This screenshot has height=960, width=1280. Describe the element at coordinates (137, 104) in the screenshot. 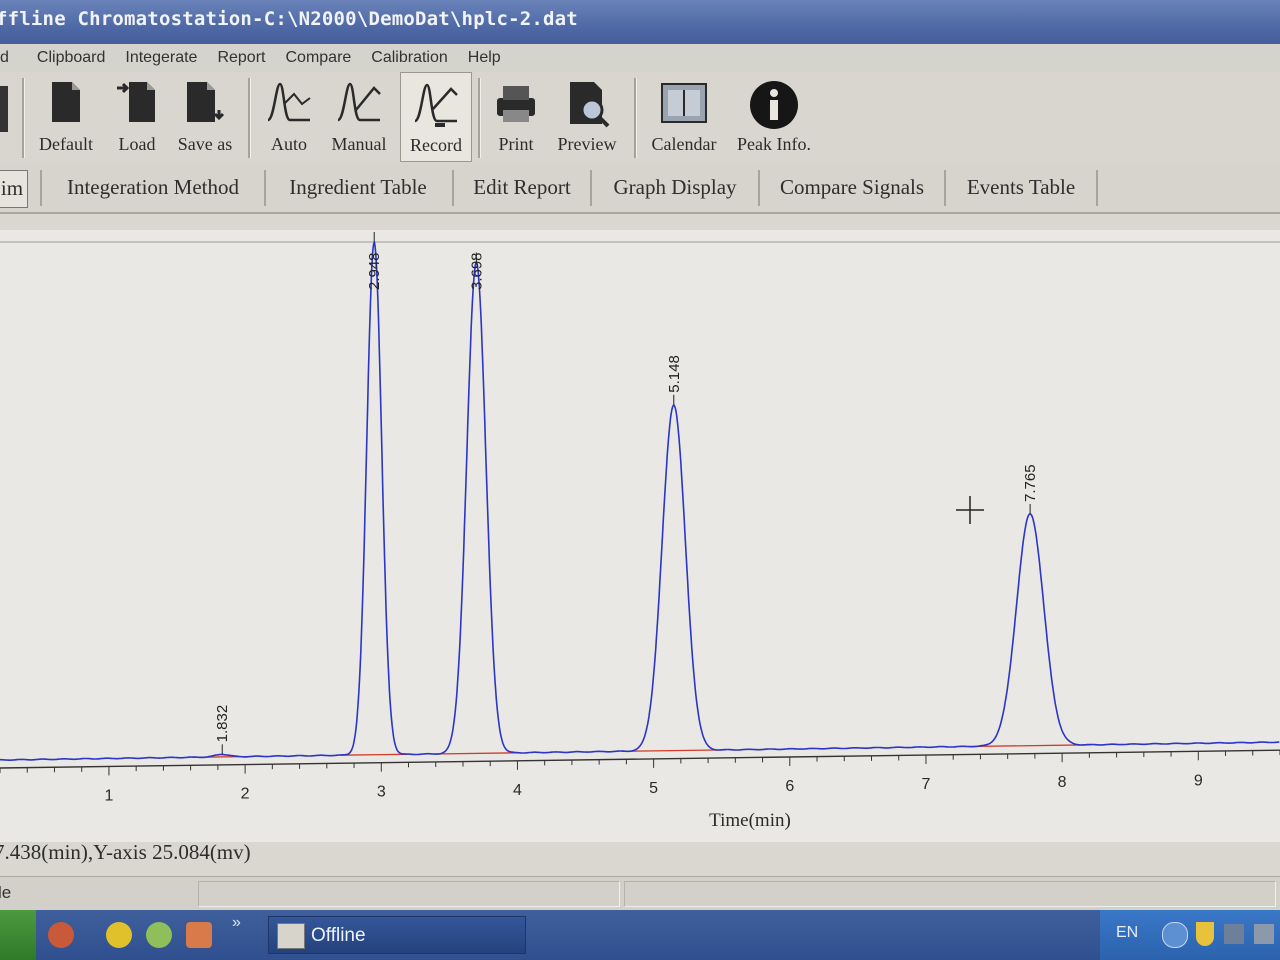

I see `load-document-icon` at that location.